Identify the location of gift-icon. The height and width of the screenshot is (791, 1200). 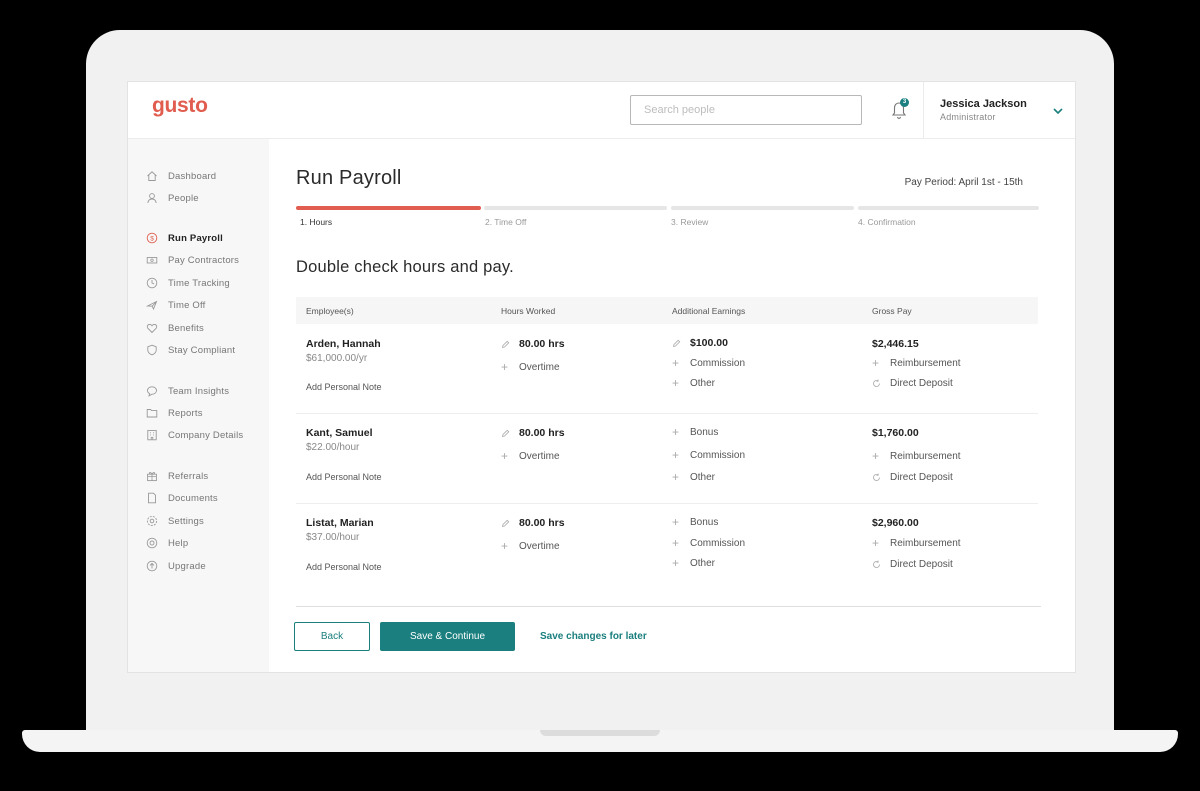
(152, 477).